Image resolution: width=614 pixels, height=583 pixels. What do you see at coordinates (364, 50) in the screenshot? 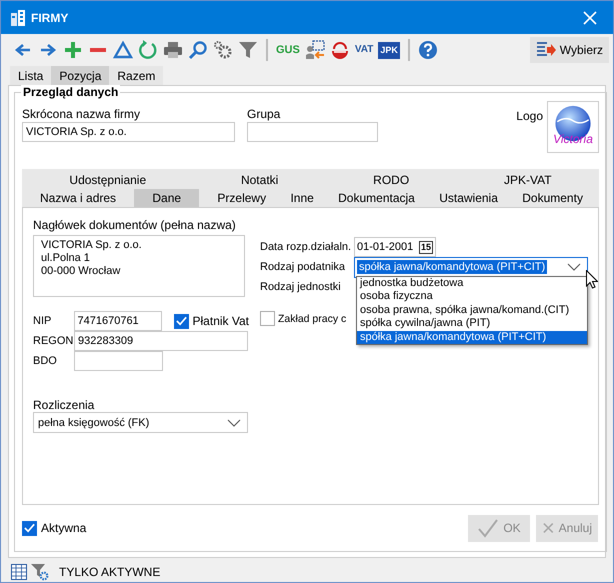
I see `vat-icon: VAT` at bounding box center [364, 50].